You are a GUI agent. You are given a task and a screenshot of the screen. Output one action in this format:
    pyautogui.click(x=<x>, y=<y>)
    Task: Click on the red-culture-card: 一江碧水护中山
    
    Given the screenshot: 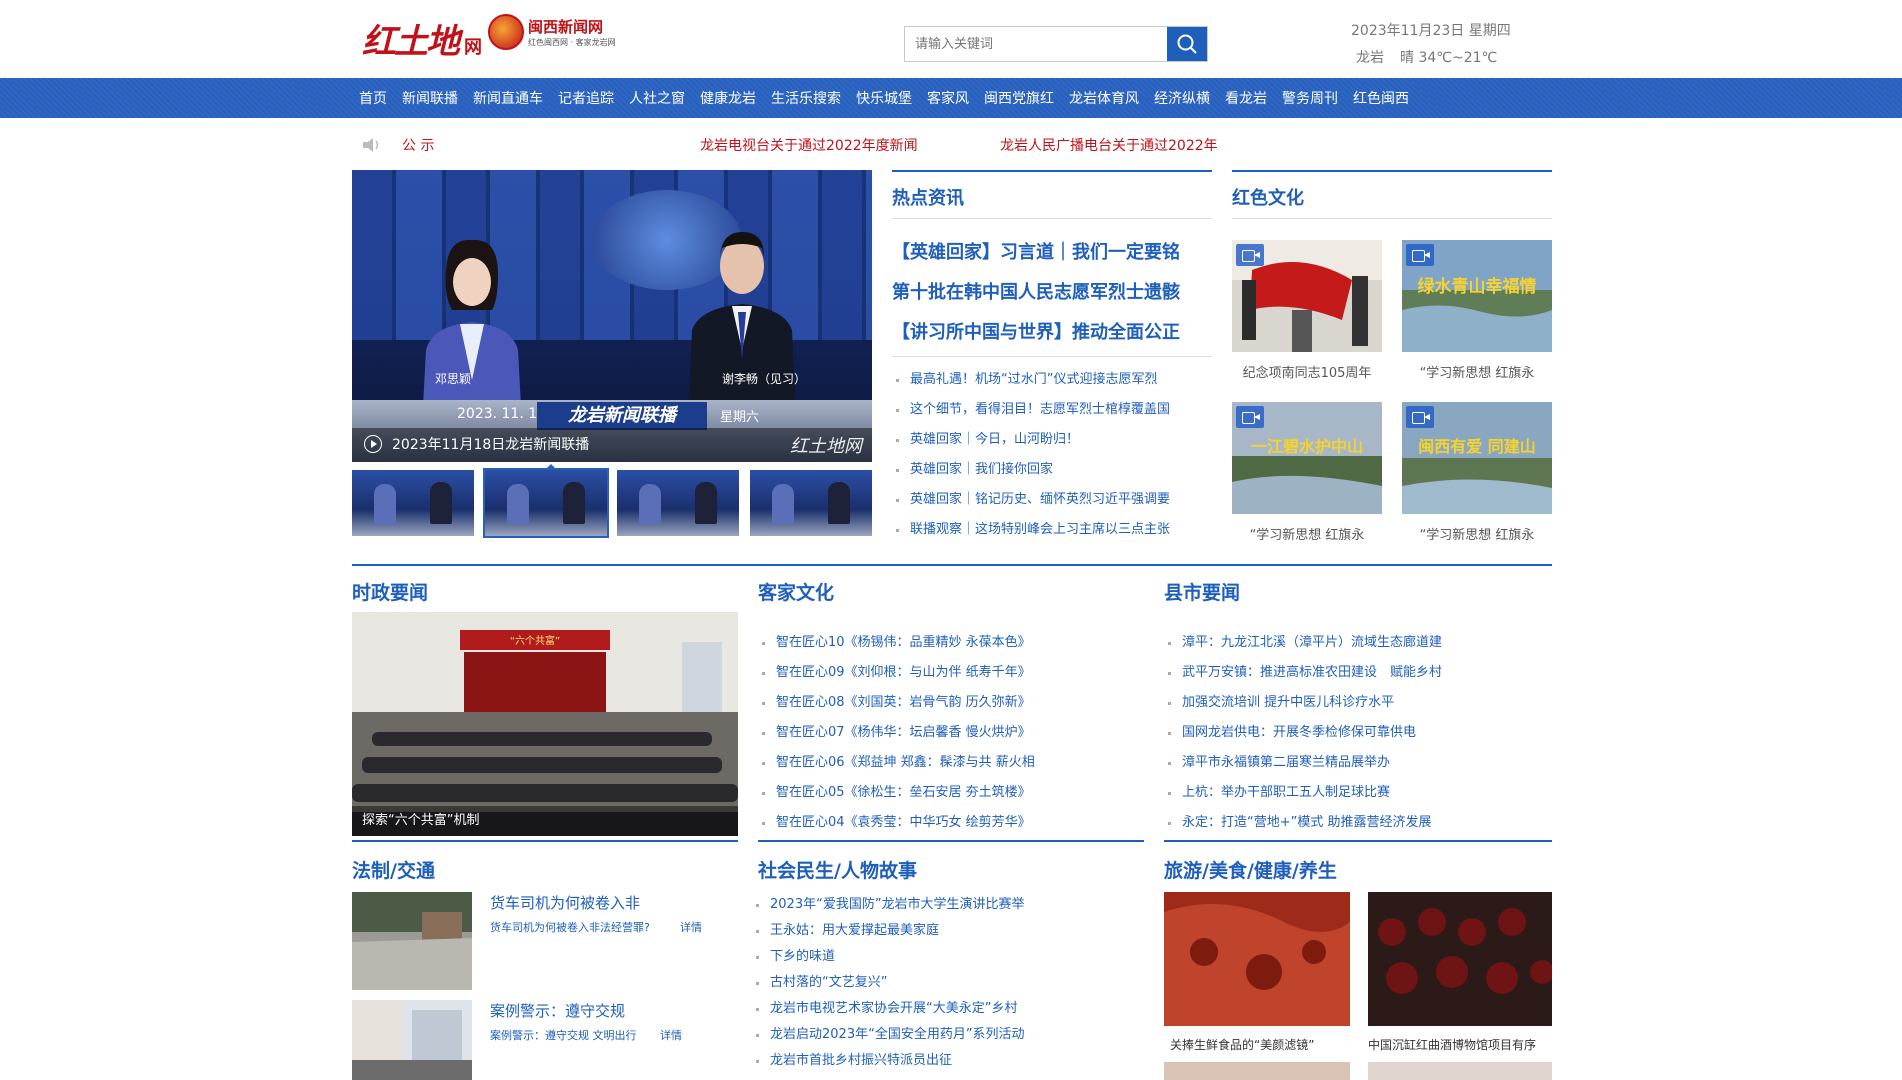 What is the action you would take?
    pyautogui.click(x=1307, y=458)
    